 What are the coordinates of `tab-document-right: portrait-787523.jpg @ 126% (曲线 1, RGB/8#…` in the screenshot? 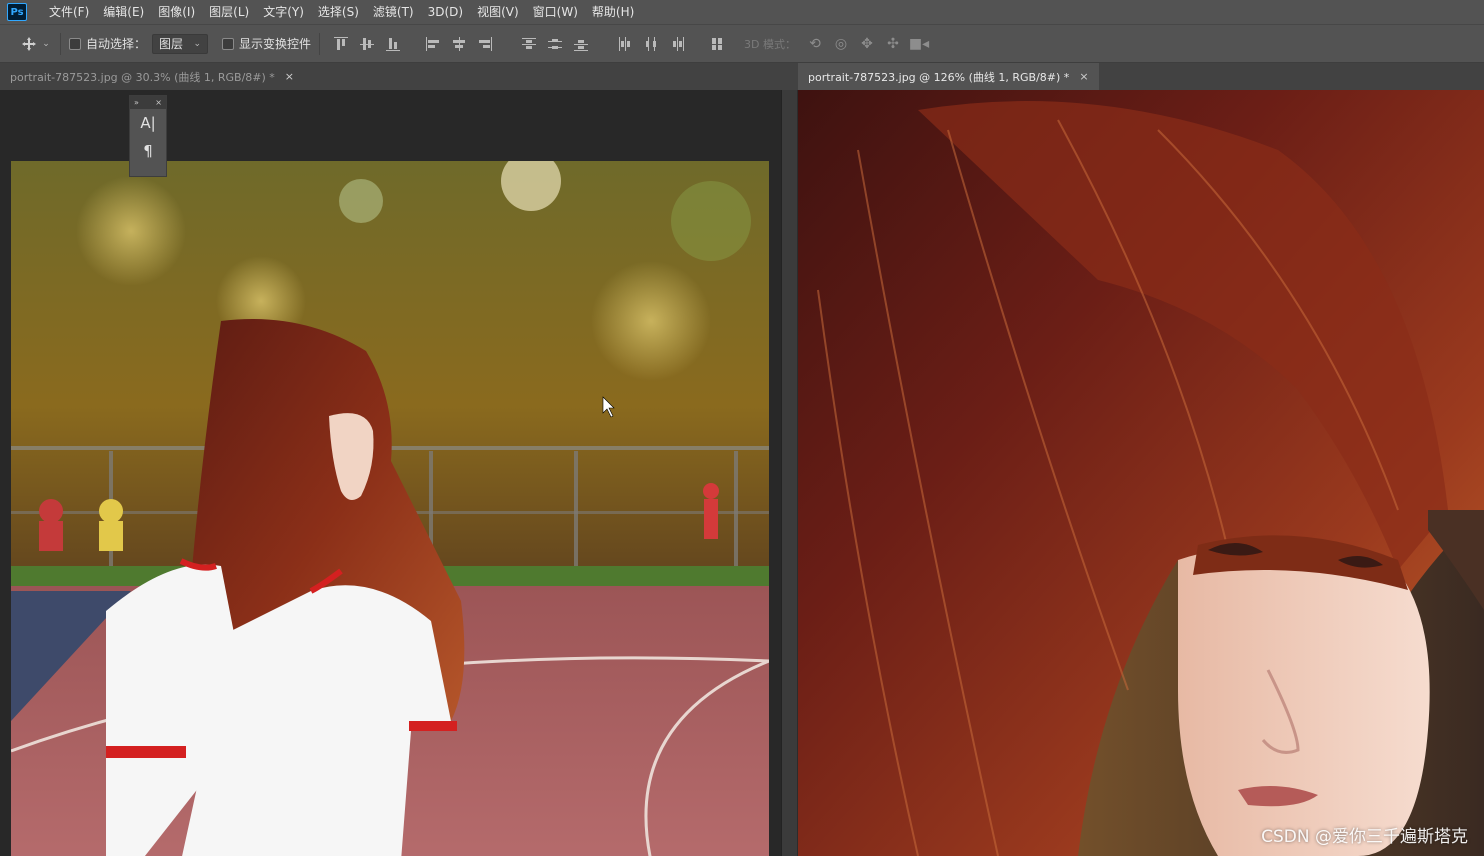 It's located at (948, 76).